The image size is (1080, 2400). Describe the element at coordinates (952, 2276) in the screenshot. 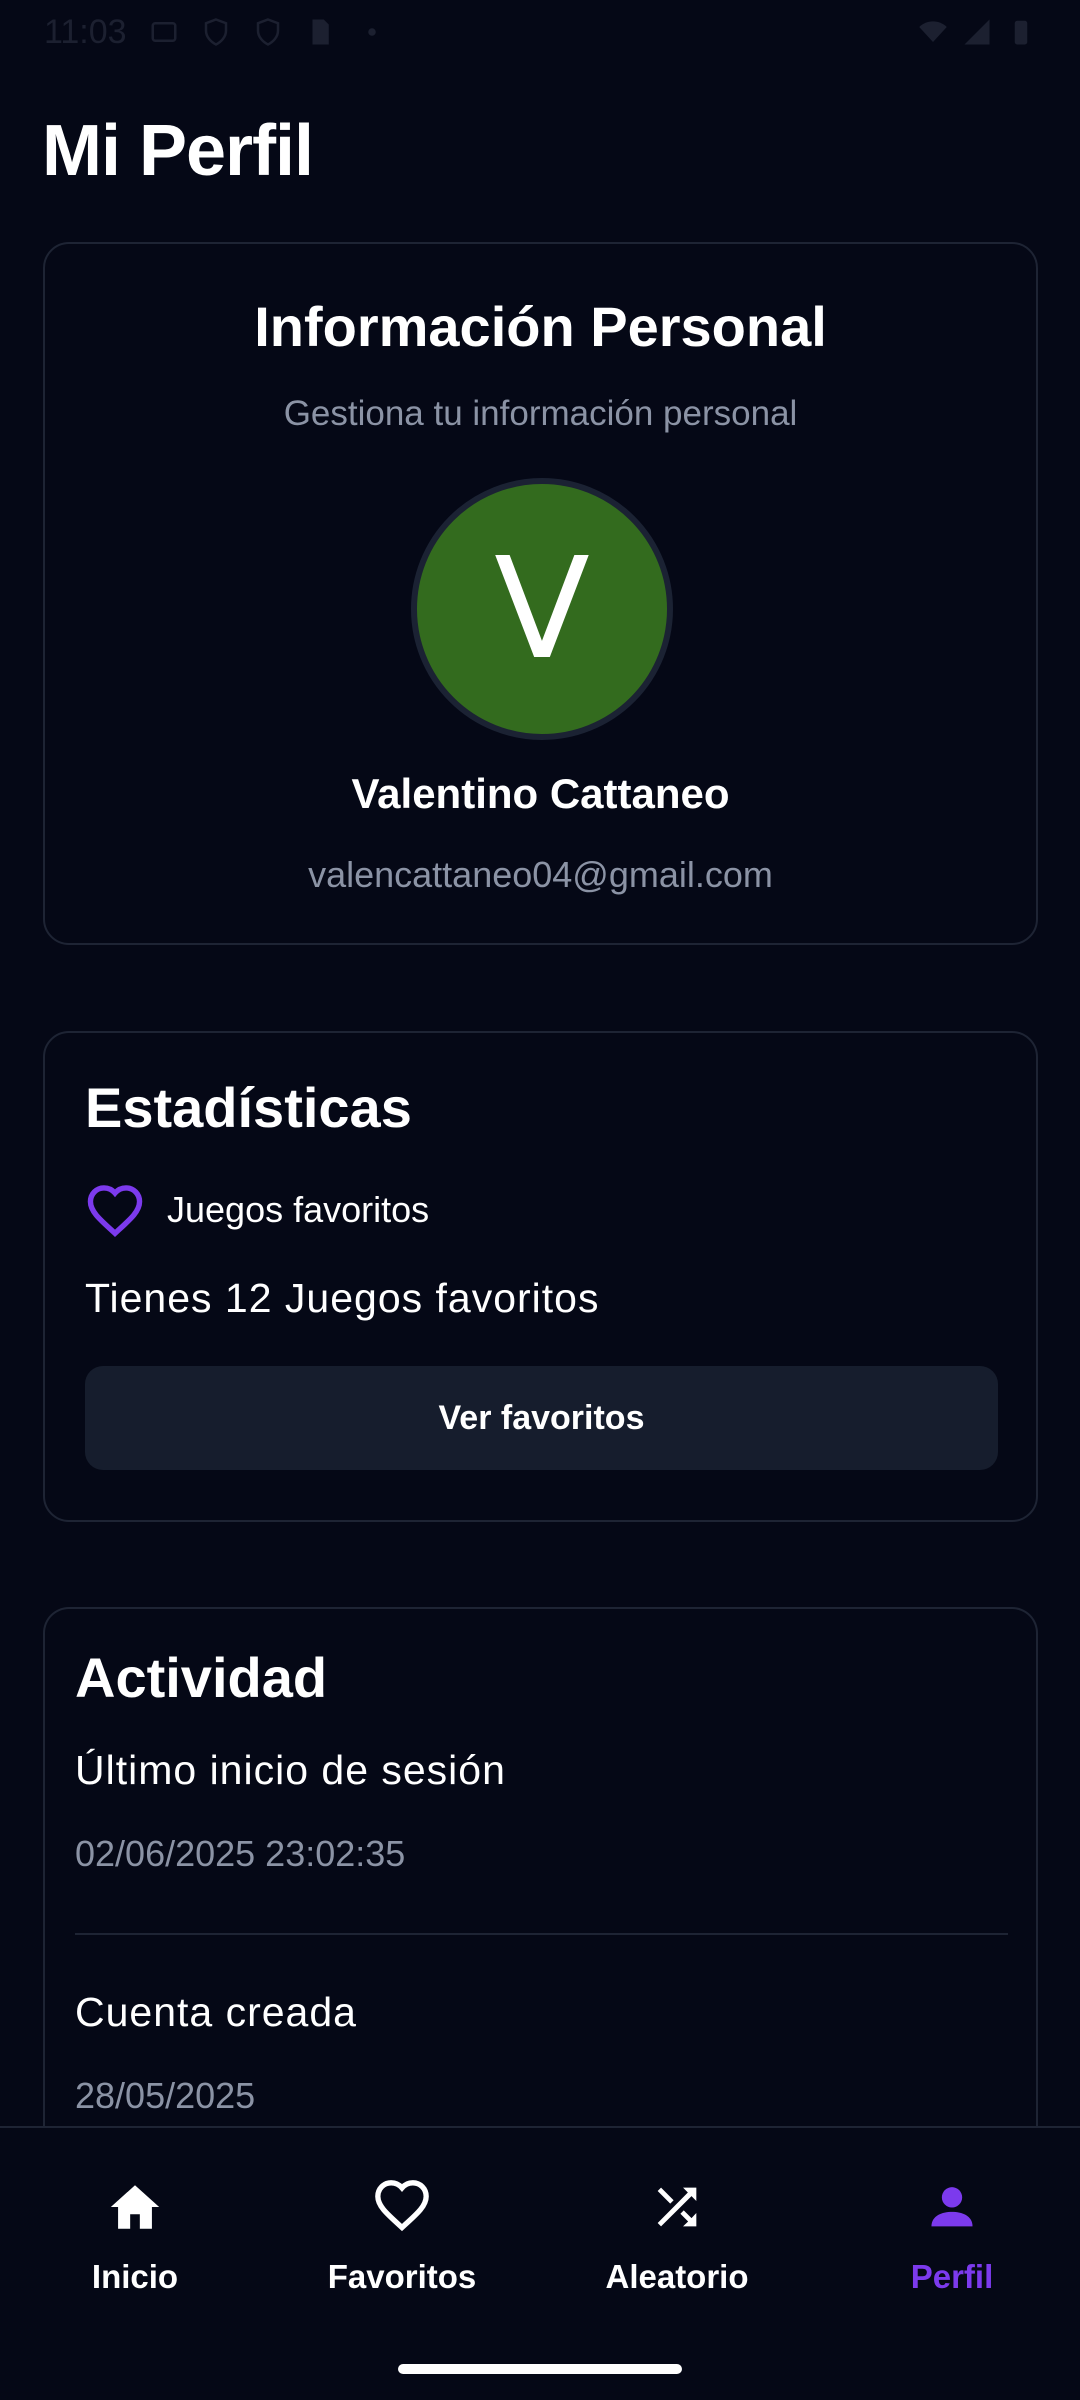

I see `nav-label-perfil: Perfil` at that location.